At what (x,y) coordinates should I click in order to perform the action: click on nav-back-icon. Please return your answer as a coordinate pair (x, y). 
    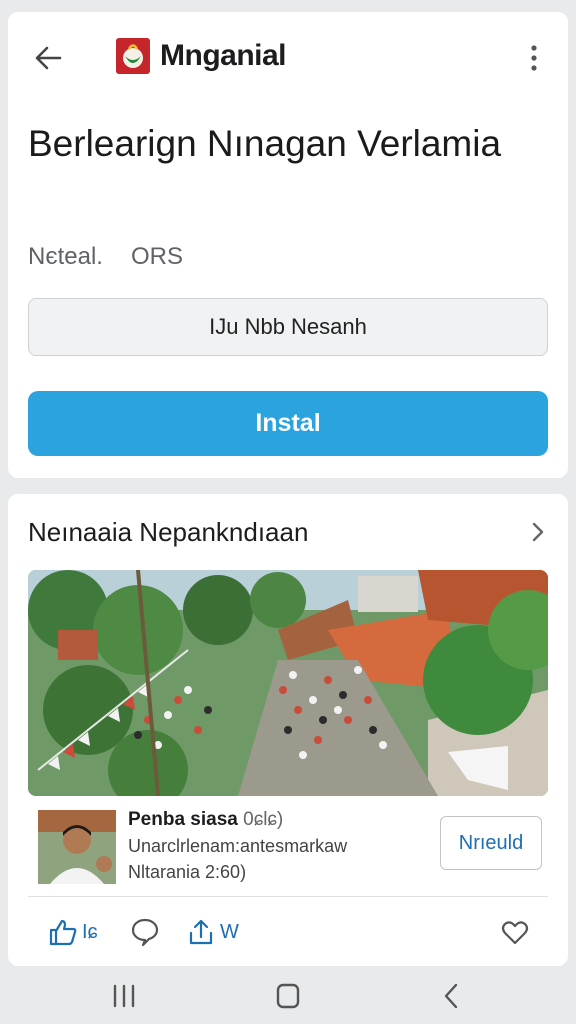
    Looking at the image, I should click on (452, 996).